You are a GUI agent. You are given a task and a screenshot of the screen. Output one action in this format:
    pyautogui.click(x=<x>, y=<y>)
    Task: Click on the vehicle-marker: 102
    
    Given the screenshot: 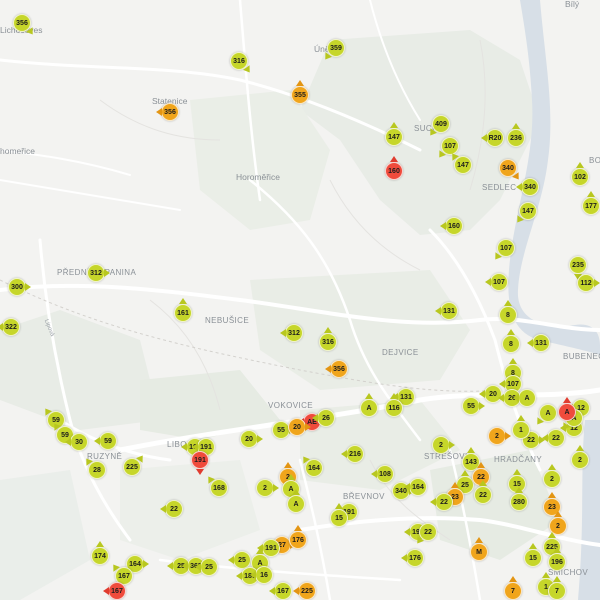 What is the action you would take?
    pyautogui.click(x=580, y=174)
    